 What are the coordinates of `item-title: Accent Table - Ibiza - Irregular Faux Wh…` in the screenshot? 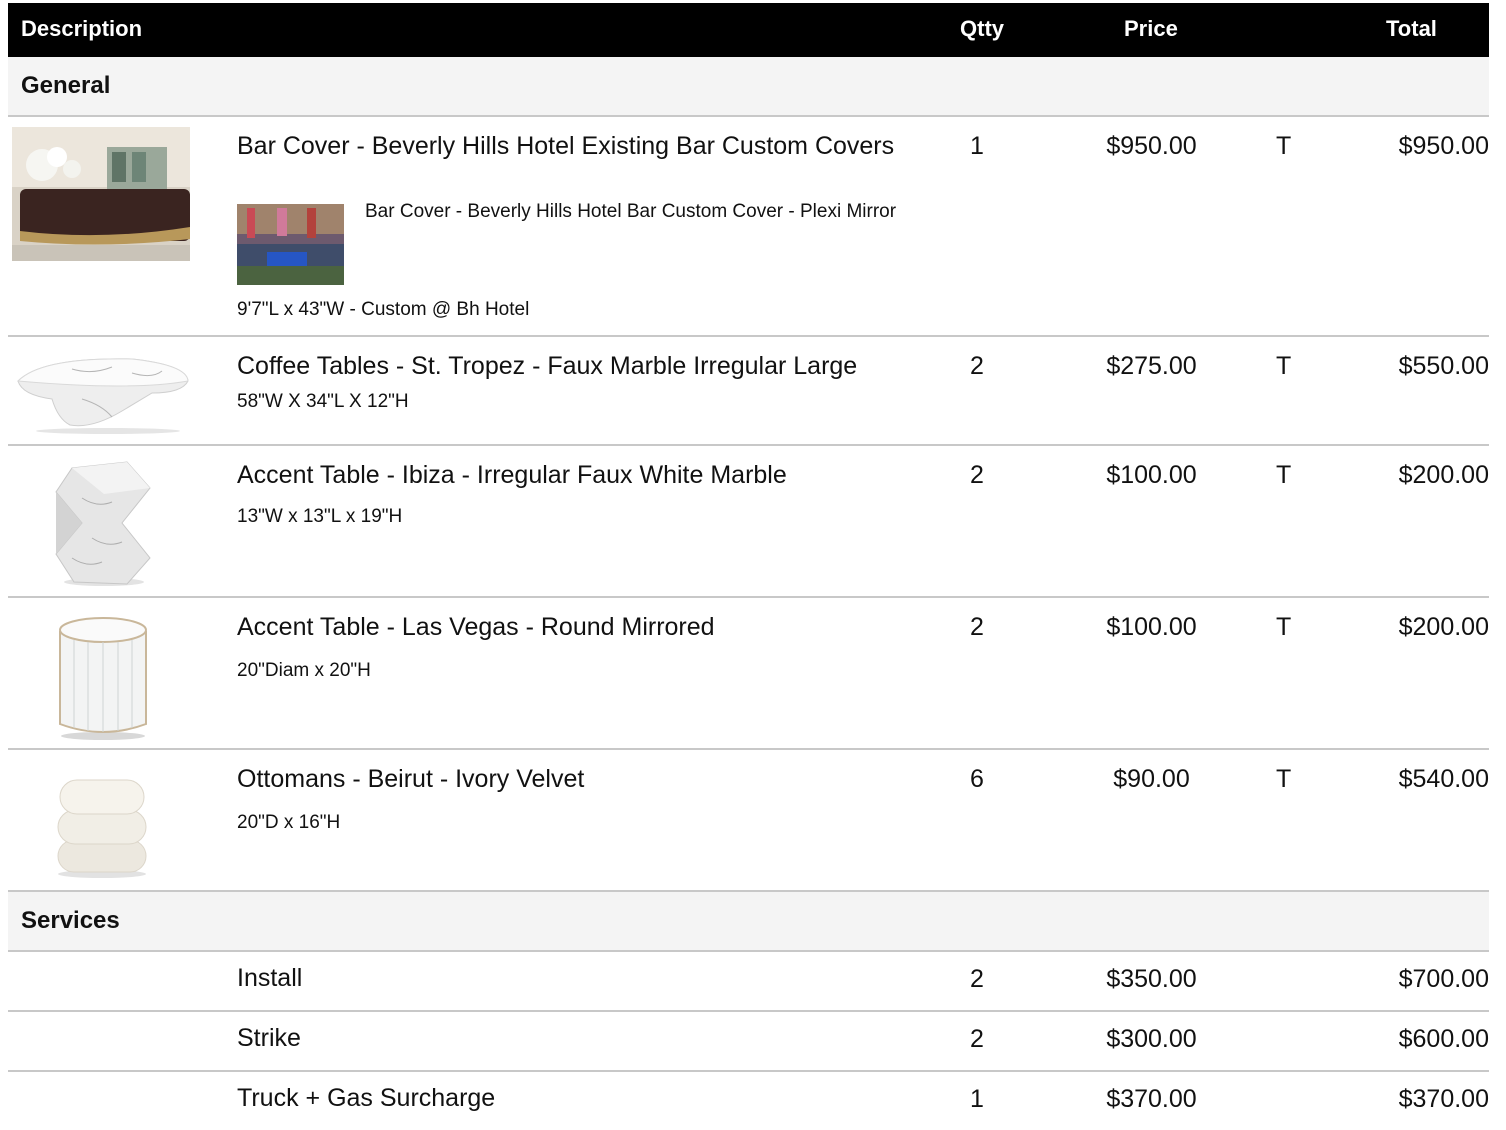 It's located at (512, 475).